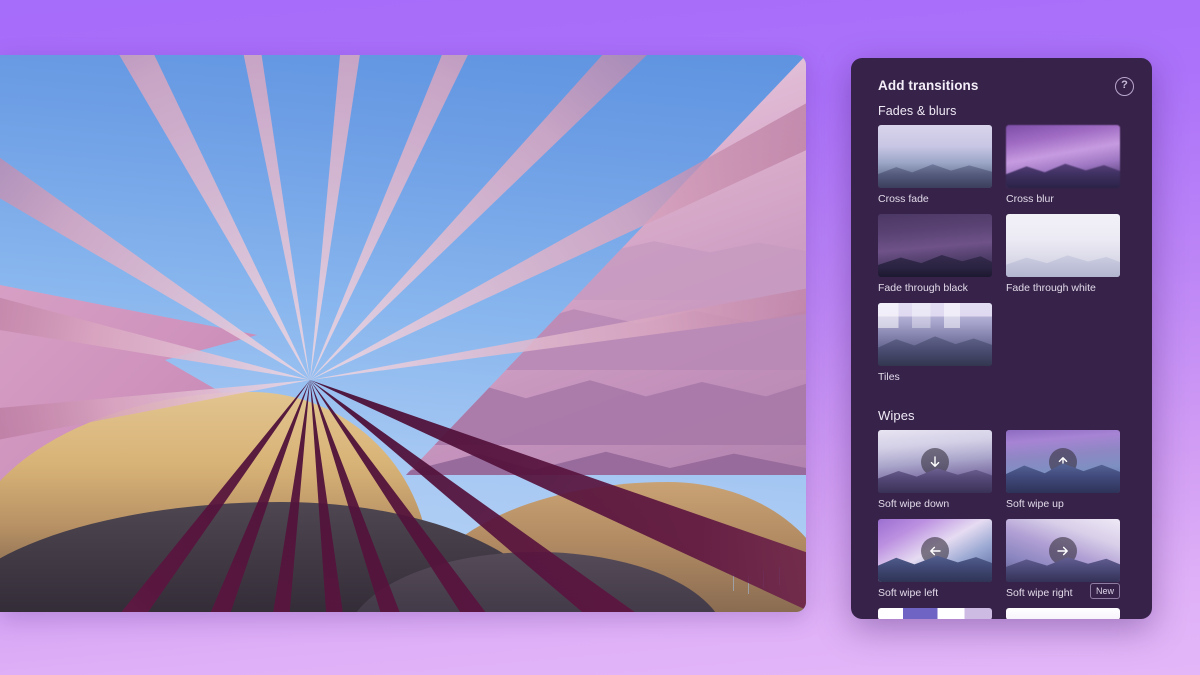 The height and width of the screenshot is (675, 1200). I want to click on transition-tile-soft-wipe-down: Soft wipe down, so click(935, 470).